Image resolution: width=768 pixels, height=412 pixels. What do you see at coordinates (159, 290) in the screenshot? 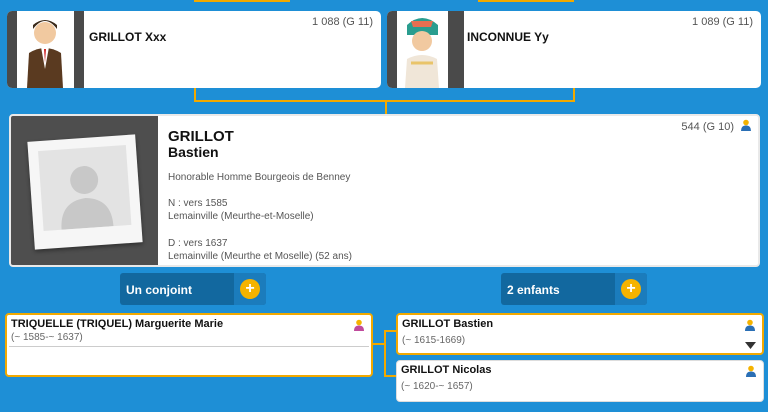
I see `spouse-toggle-label: Un conjoint` at bounding box center [159, 290].